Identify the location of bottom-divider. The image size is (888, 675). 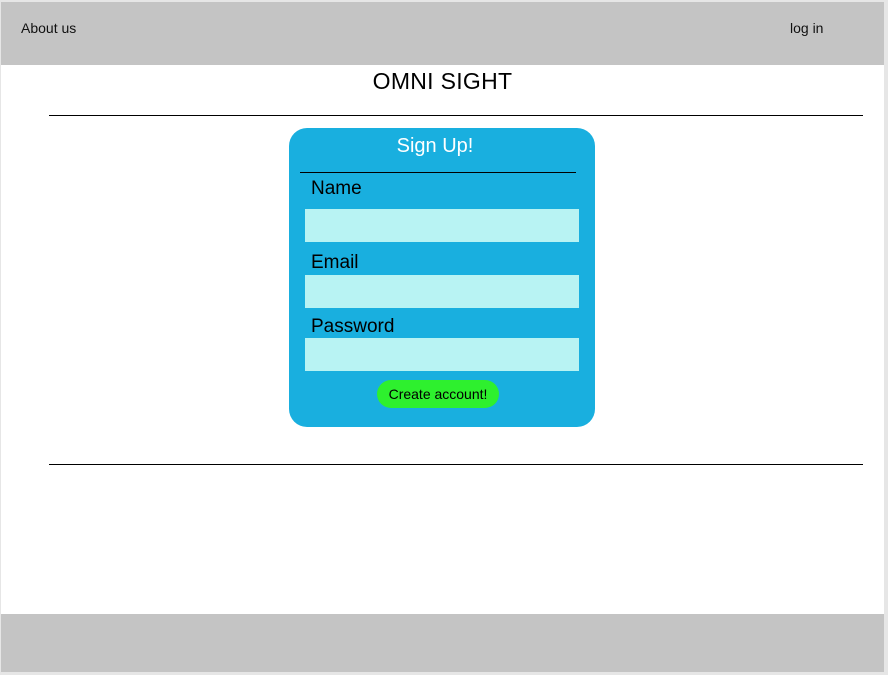
(456, 464).